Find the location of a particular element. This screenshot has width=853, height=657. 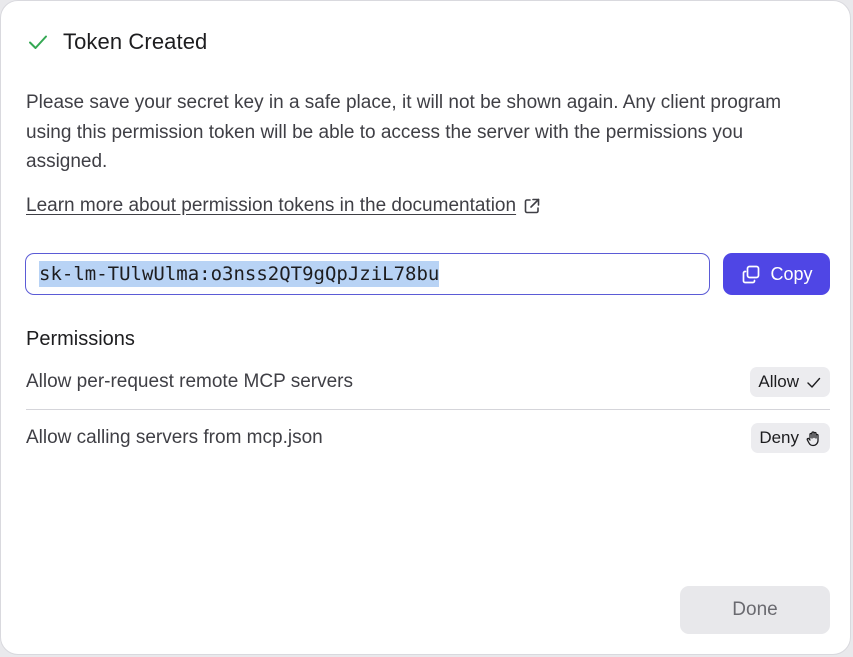

permission-label: Allow per-request remote MCP servers is located at coordinates (189, 381).